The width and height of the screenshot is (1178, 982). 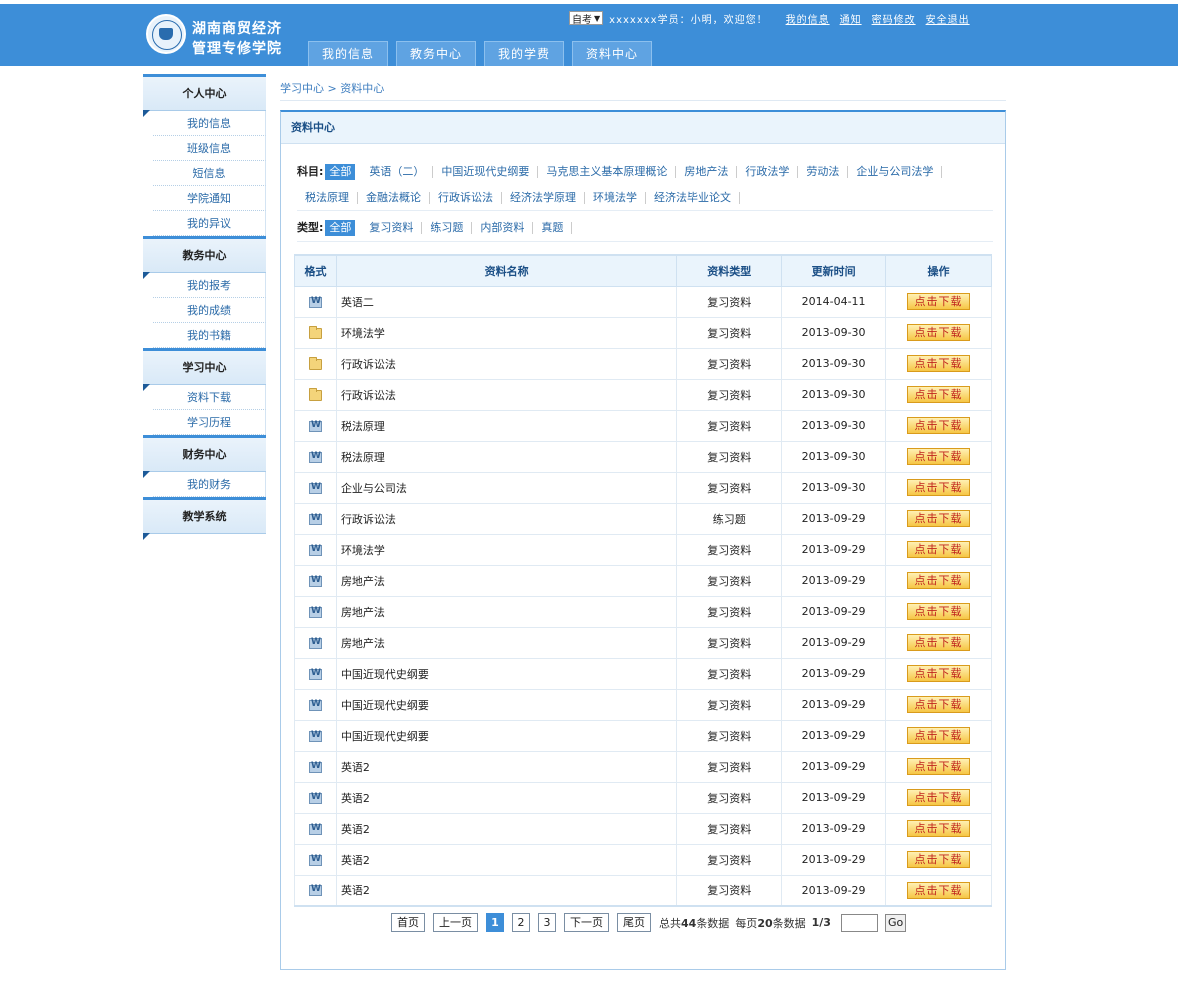 I want to click on sidebar-item: 我的报考, so click(x=209, y=285).